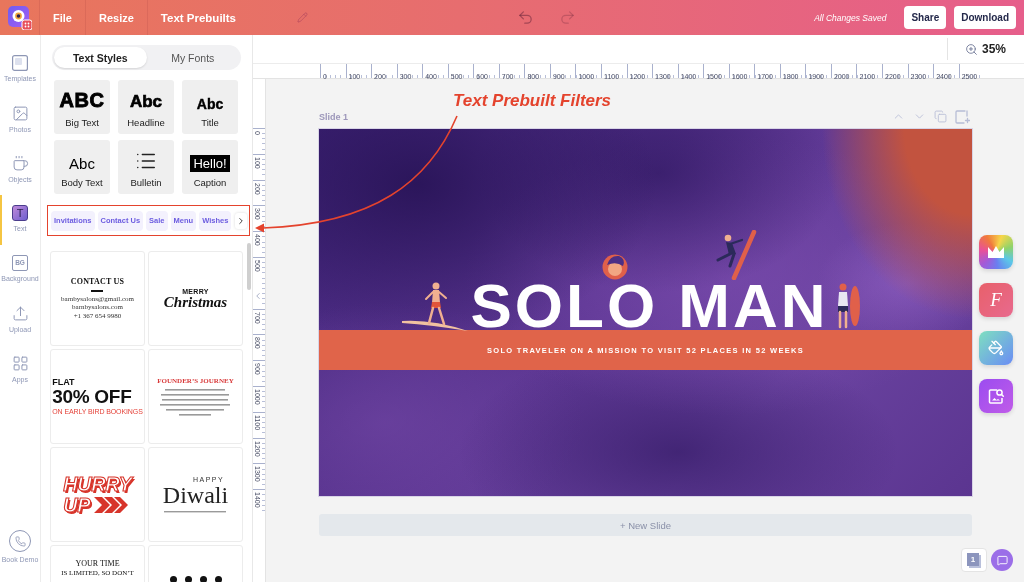 This screenshot has width=1024, height=582. I want to click on chat-button, so click(1002, 560).